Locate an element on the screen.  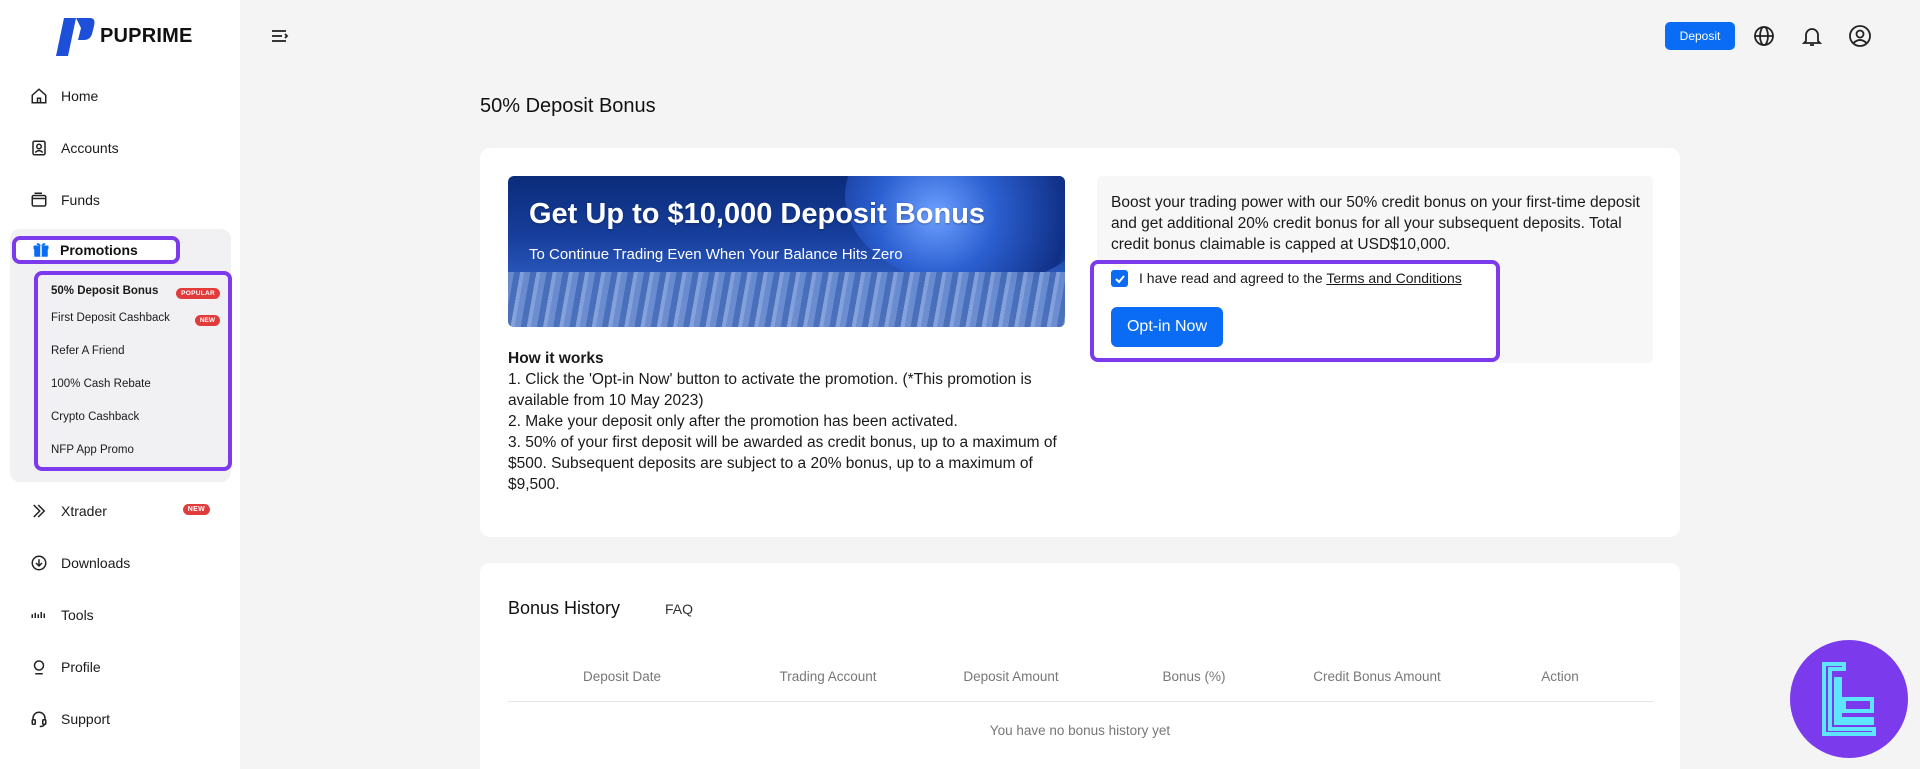
banner-title: Get Up to $10,000 Deposit Bonus is located at coordinates (757, 214).